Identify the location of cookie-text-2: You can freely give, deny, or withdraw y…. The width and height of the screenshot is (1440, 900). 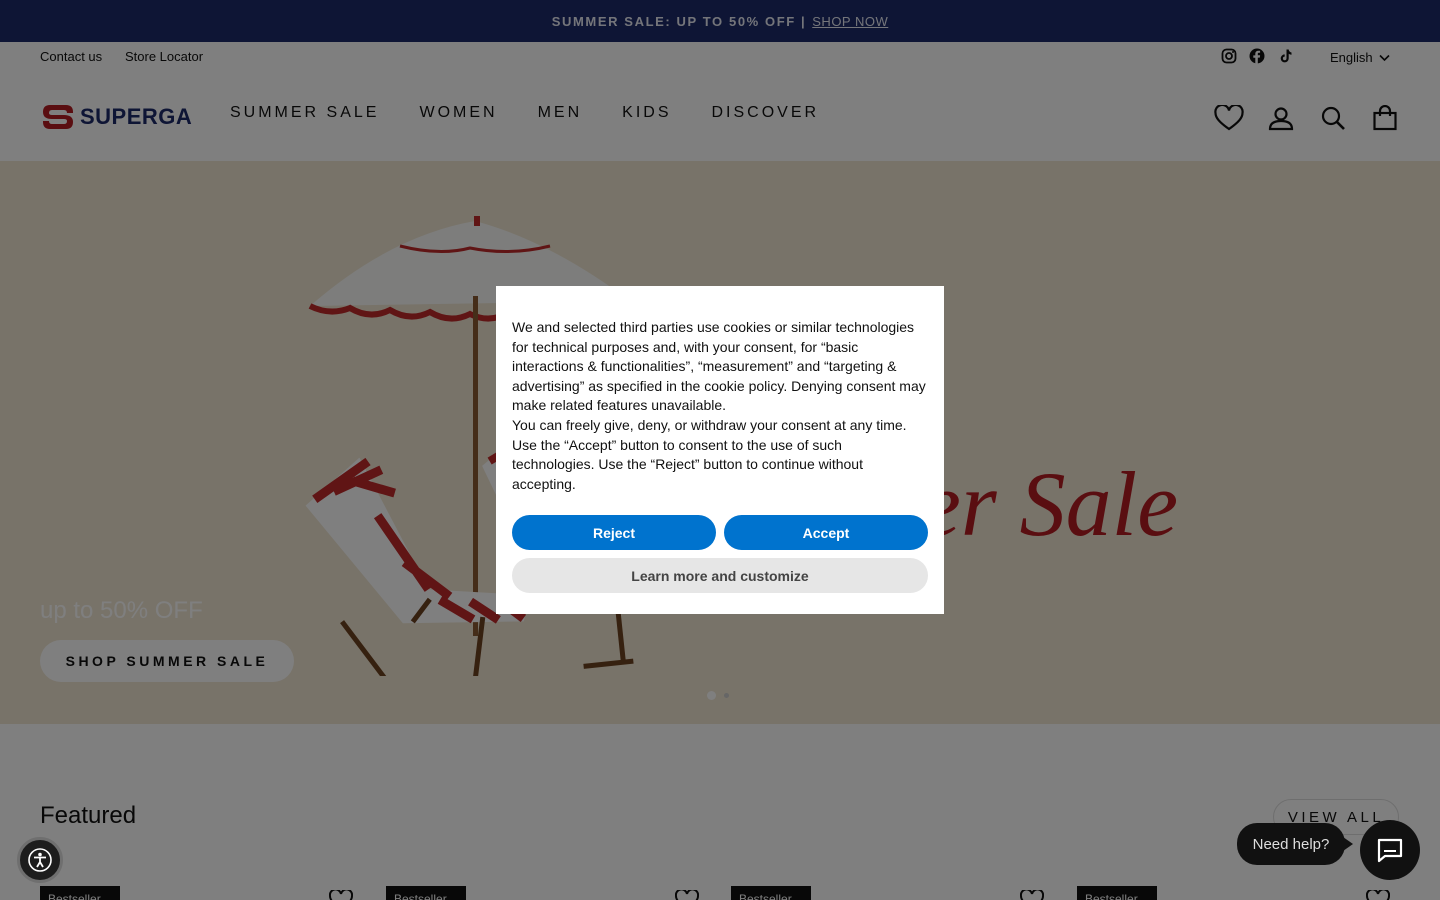
(709, 454).